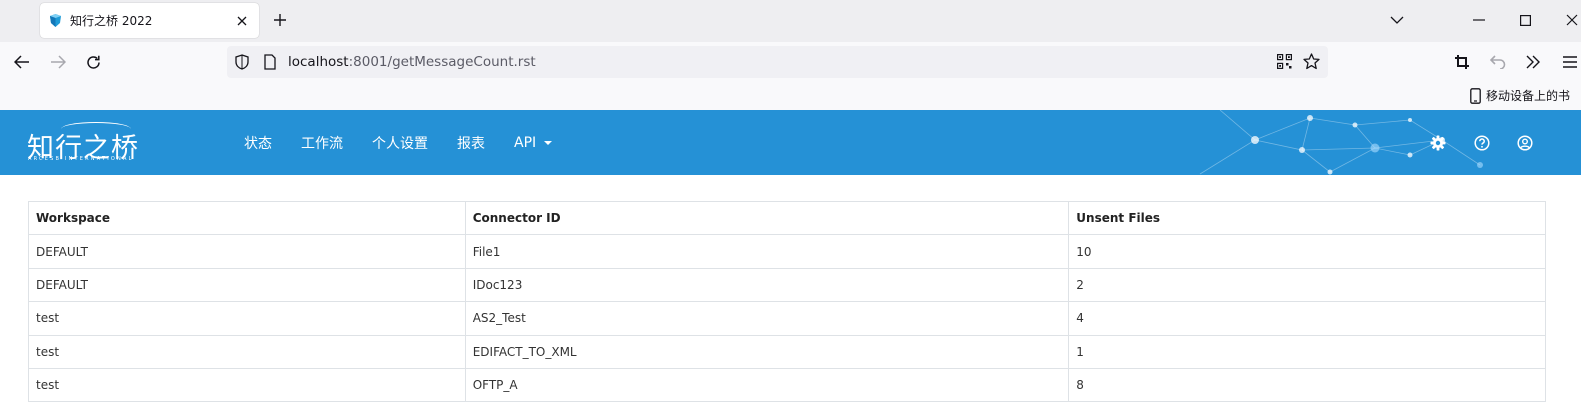 The image size is (1581, 419). Describe the element at coordinates (58, 62) in the screenshot. I see `forward-icon` at that location.